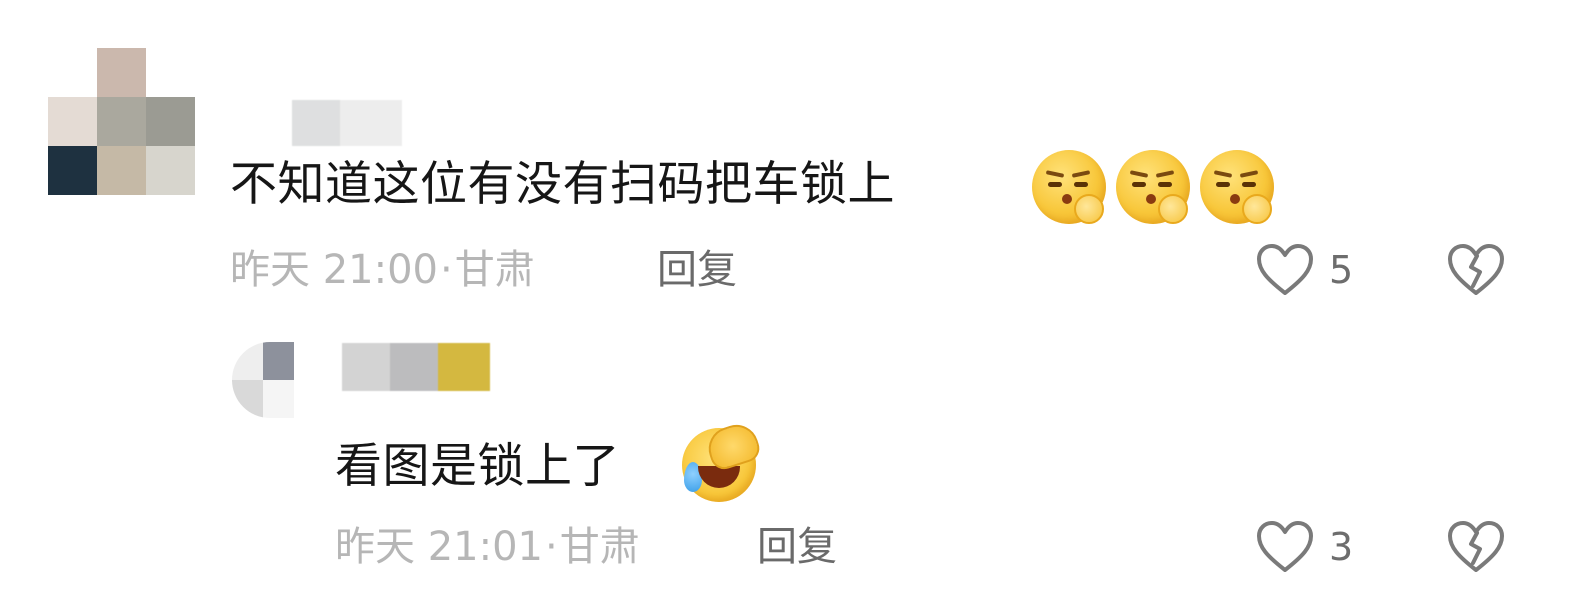 The image size is (1585, 600). Describe the element at coordinates (477, 466) in the screenshot. I see `comment-text: 看图是锁上了` at that location.